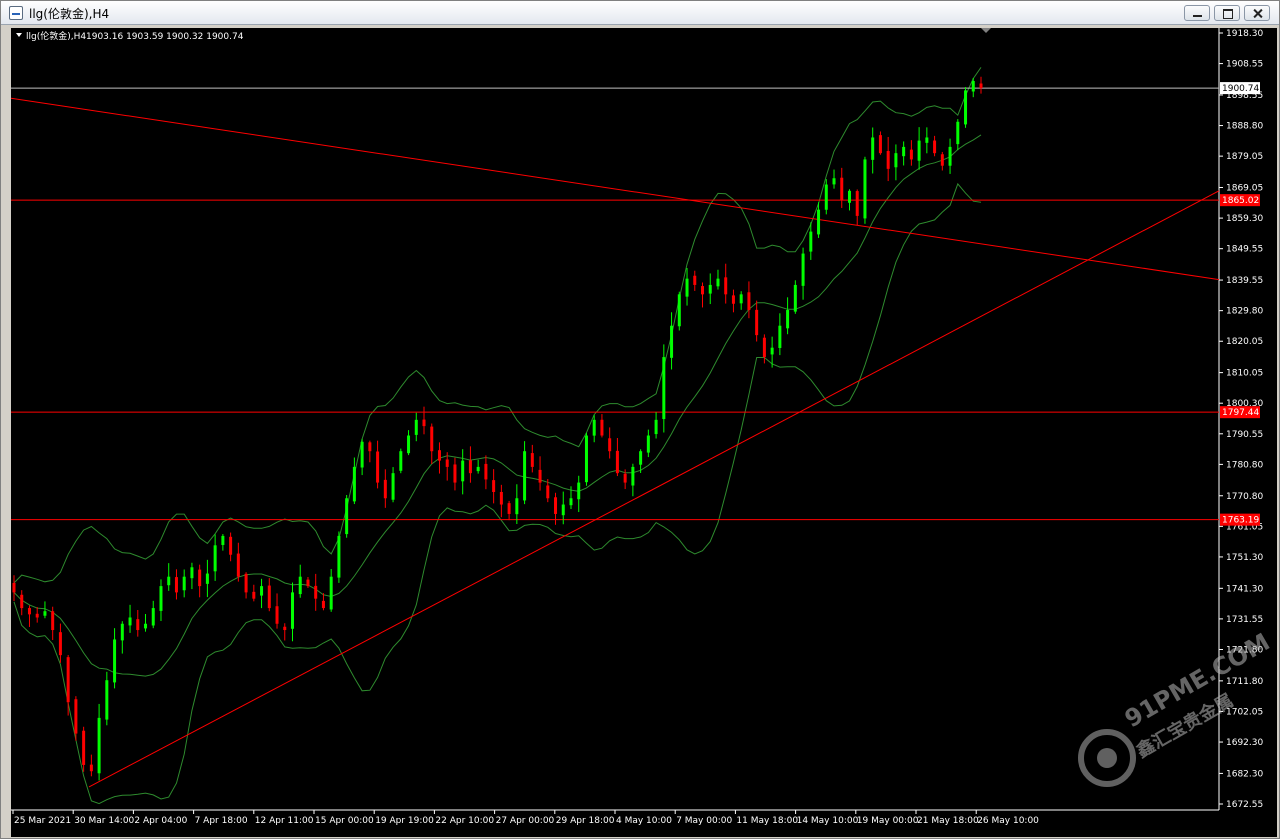 This screenshot has height=839, width=1280. Describe the element at coordinates (767, 821) in the screenshot. I see `time-tick-label: 11 May 18:00` at that location.